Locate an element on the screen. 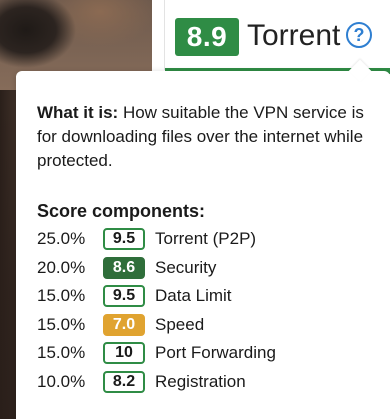 This screenshot has width=390, height=419. score-category-label: Torrent is located at coordinates (294, 35).